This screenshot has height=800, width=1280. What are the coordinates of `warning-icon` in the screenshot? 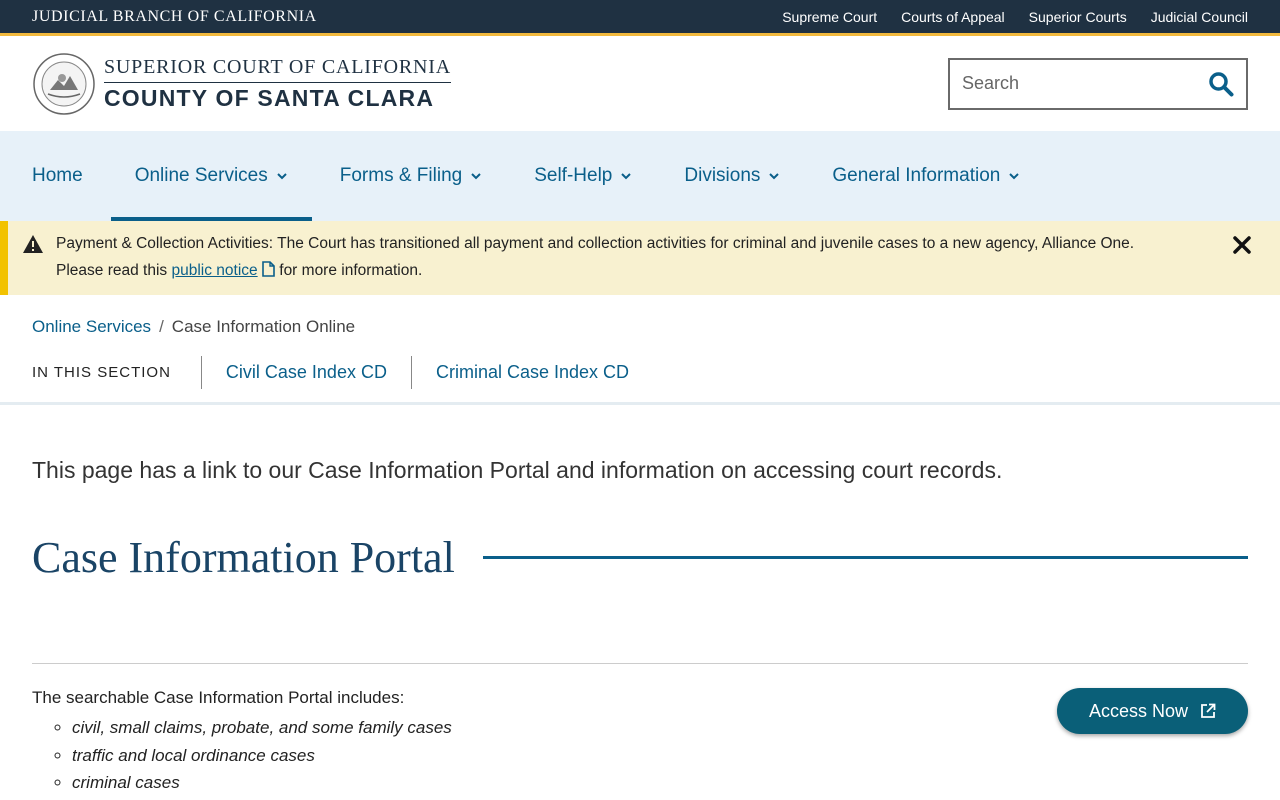 It's located at (33, 244).